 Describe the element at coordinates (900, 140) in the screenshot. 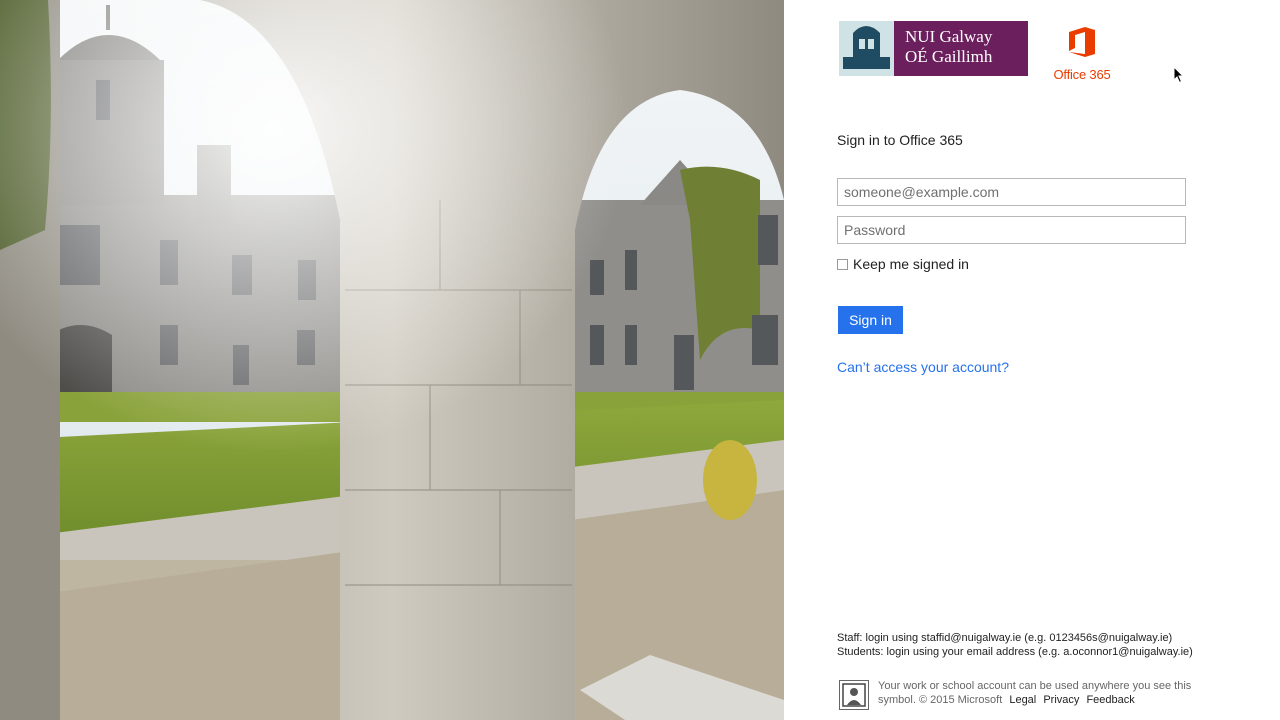

I see `sign-in-title: Sign in to Office 365` at that location.